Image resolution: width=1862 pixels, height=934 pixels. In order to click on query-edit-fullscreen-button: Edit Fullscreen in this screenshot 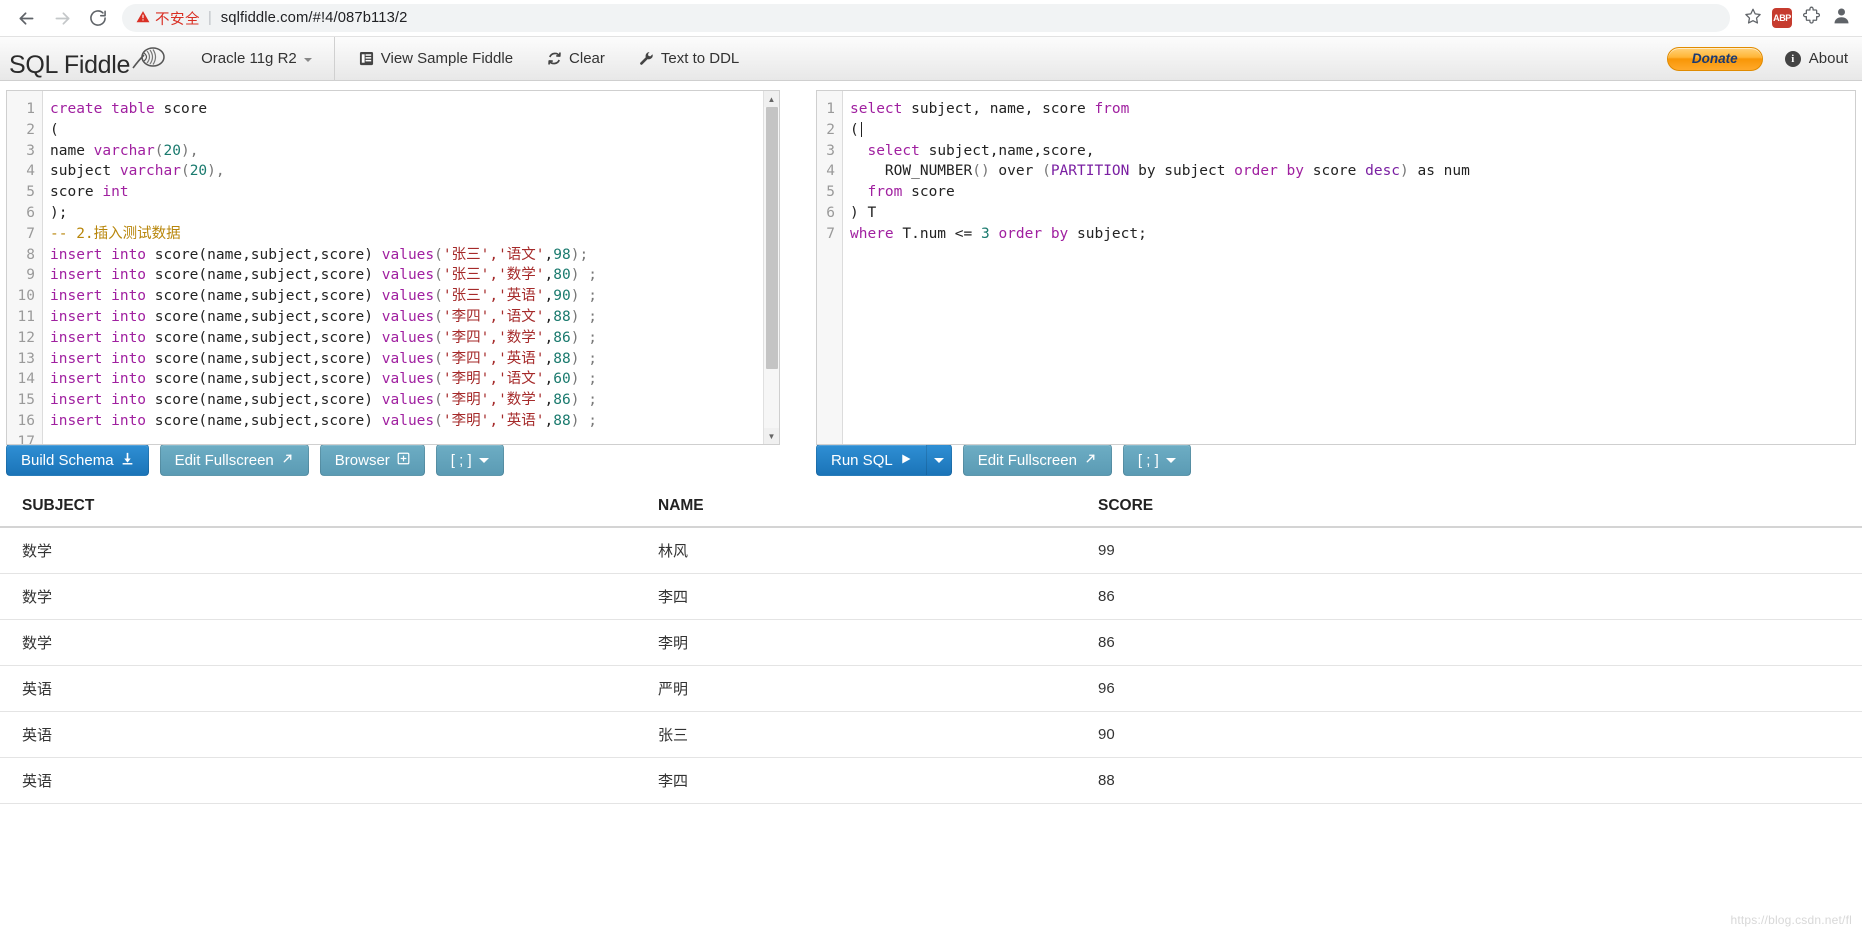, I will do `click(1037, 460)`.